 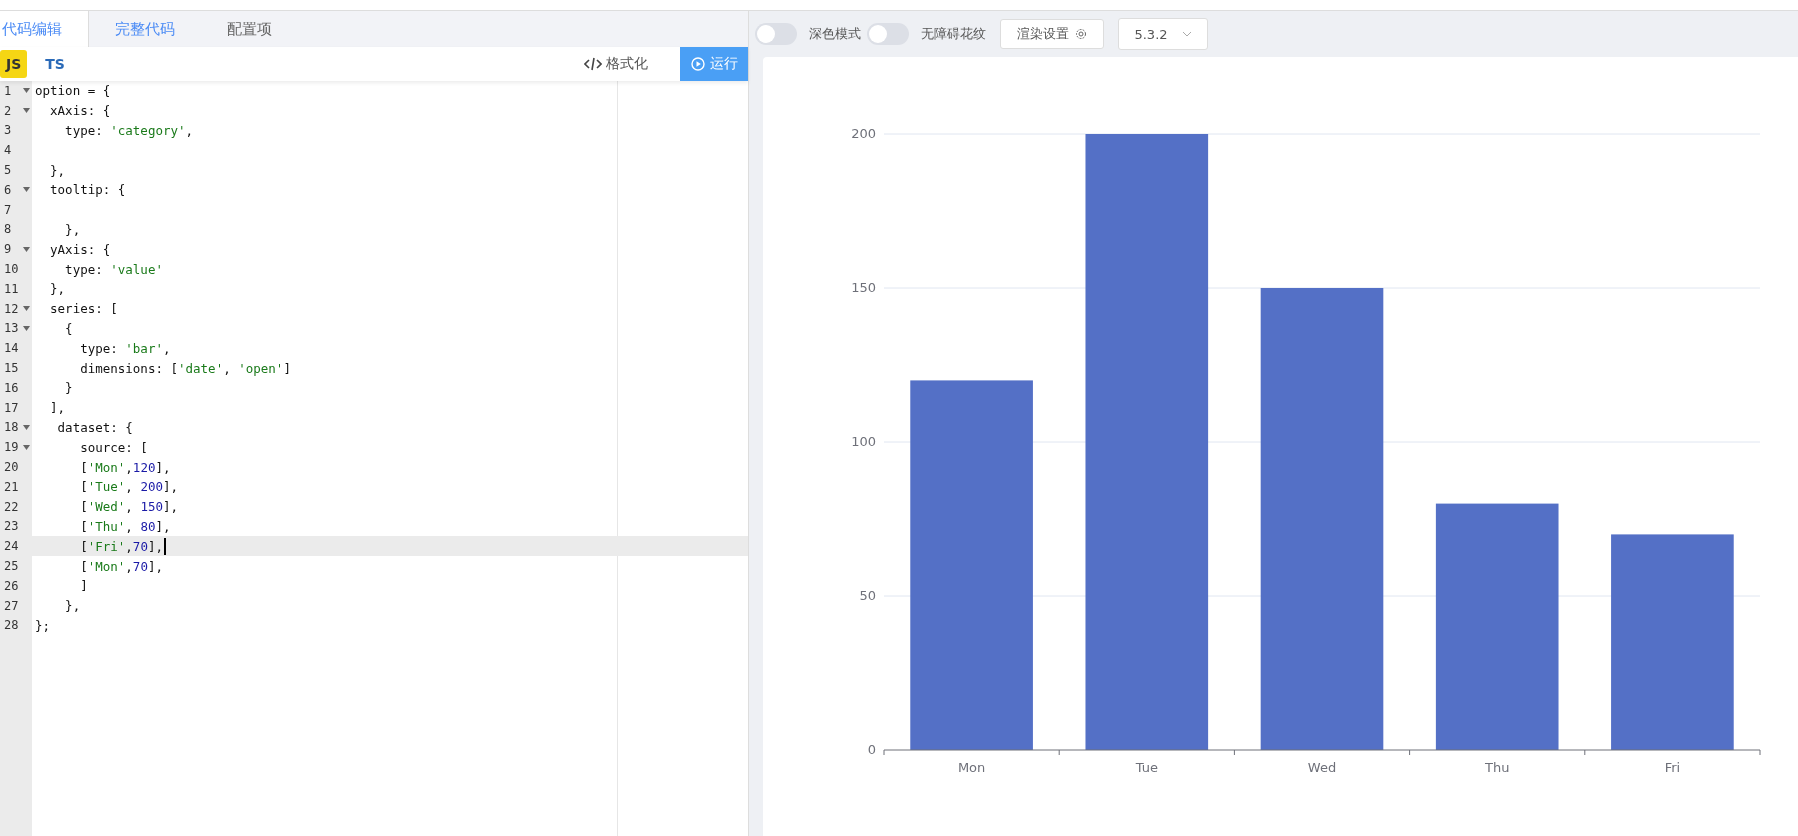 I want to click on line-number: 12, so click(x=12, y=308).